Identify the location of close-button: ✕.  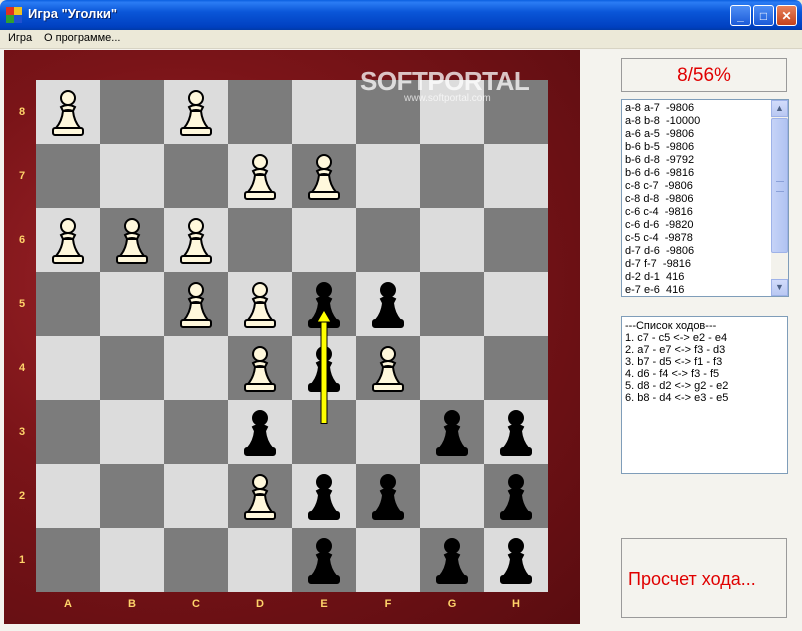
(786, 15).